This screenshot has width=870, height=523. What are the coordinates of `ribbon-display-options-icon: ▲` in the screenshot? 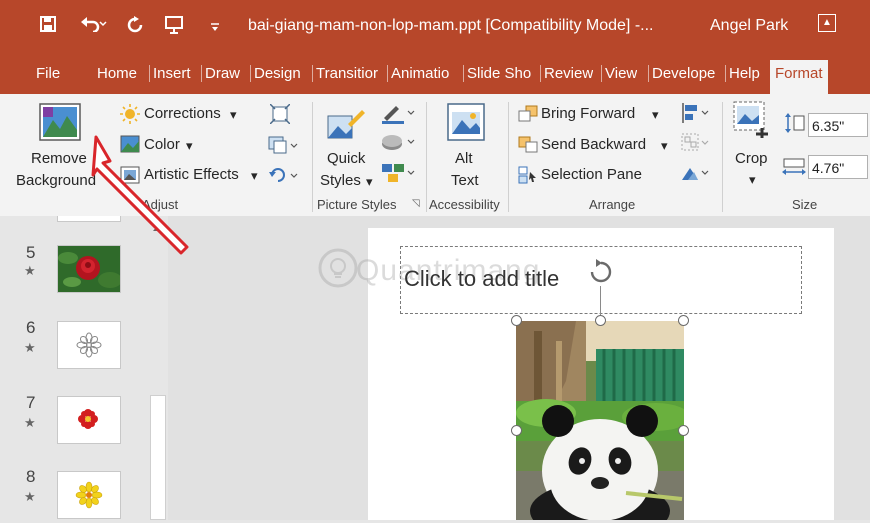 It's located at (827, 23).